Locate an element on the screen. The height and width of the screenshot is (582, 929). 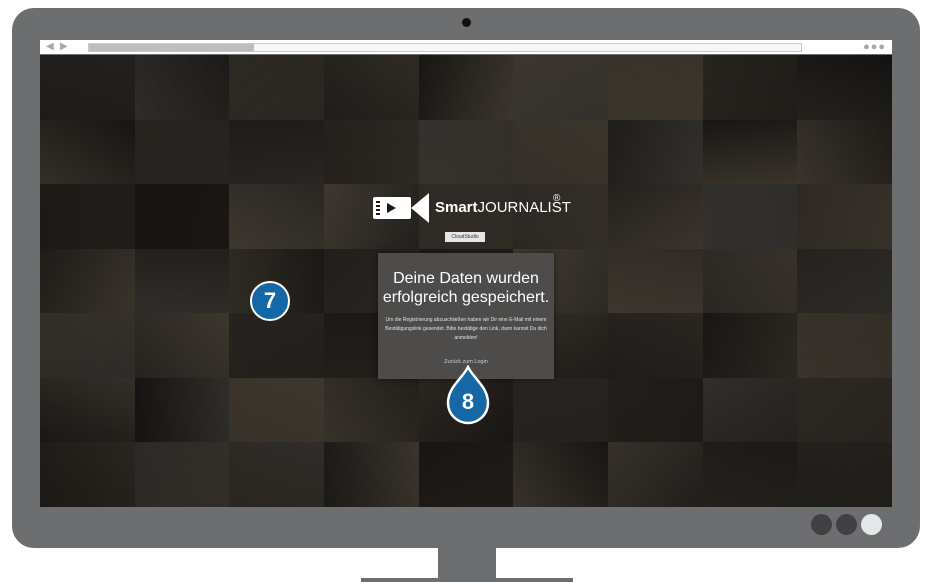
camera-lens-icon is located at coordinates (420, 208).